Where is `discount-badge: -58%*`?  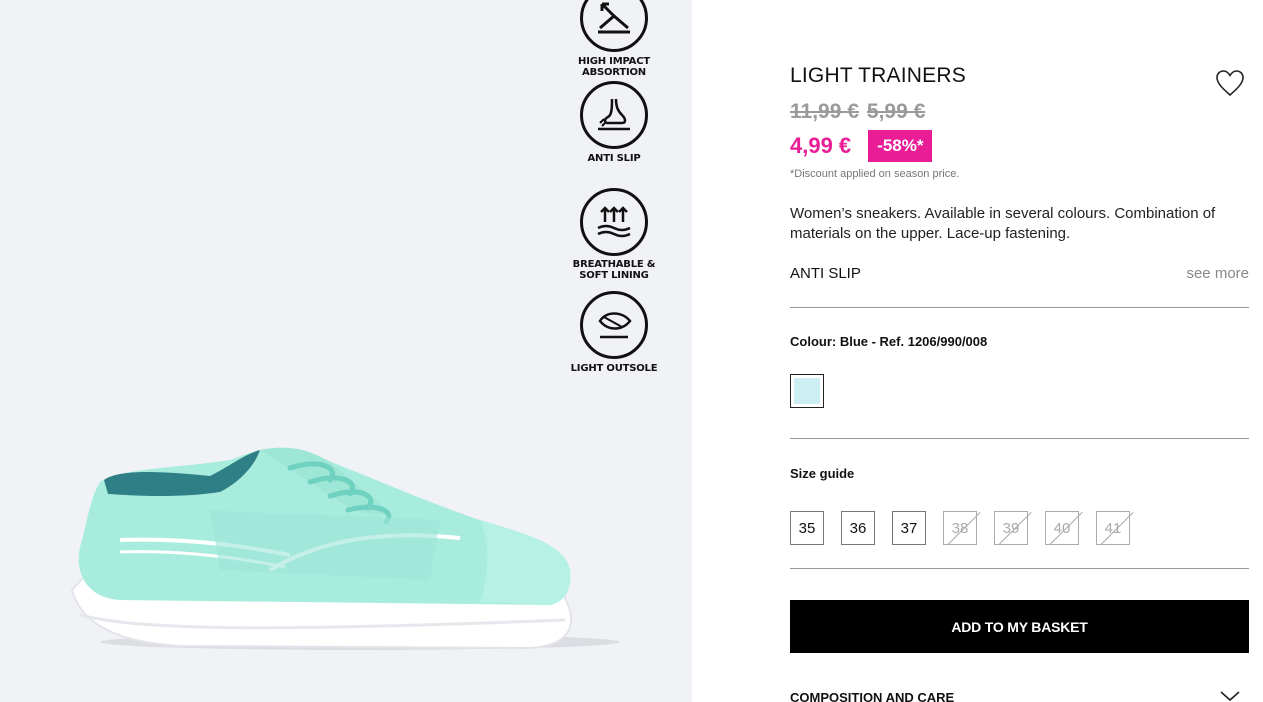 discount-badge: -58%* is located at coordinates (900, 146).